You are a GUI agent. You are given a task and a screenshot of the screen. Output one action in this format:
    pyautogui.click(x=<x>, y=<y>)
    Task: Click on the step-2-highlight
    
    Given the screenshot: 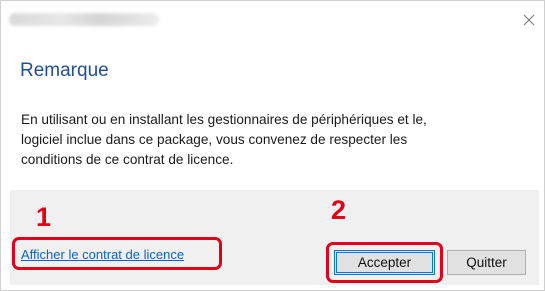 What is the action you would take?
    pyautogui.click(x=384, y=262)
    